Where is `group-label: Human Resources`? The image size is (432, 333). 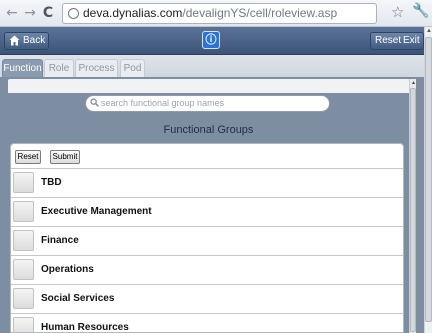
group-label: Human Resources is located at coordinates (85, 327).